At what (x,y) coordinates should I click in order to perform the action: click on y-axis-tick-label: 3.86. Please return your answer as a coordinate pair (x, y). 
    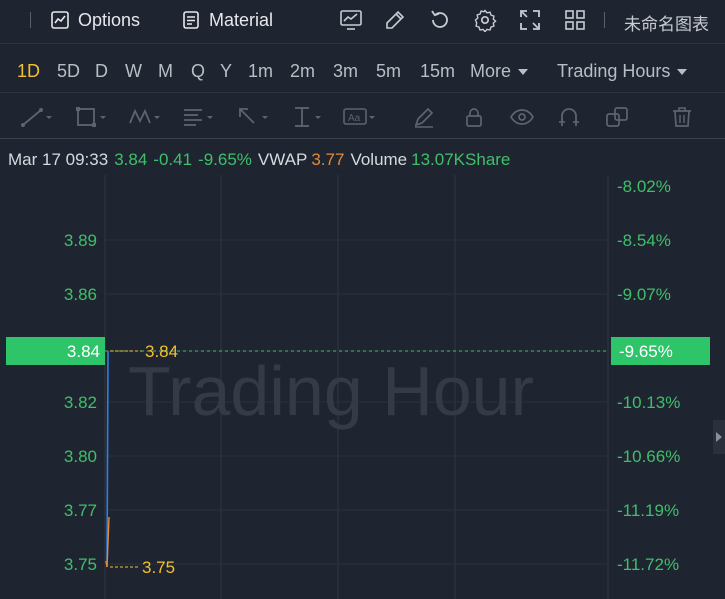
    Looking at the image, I should click on (80, 294).